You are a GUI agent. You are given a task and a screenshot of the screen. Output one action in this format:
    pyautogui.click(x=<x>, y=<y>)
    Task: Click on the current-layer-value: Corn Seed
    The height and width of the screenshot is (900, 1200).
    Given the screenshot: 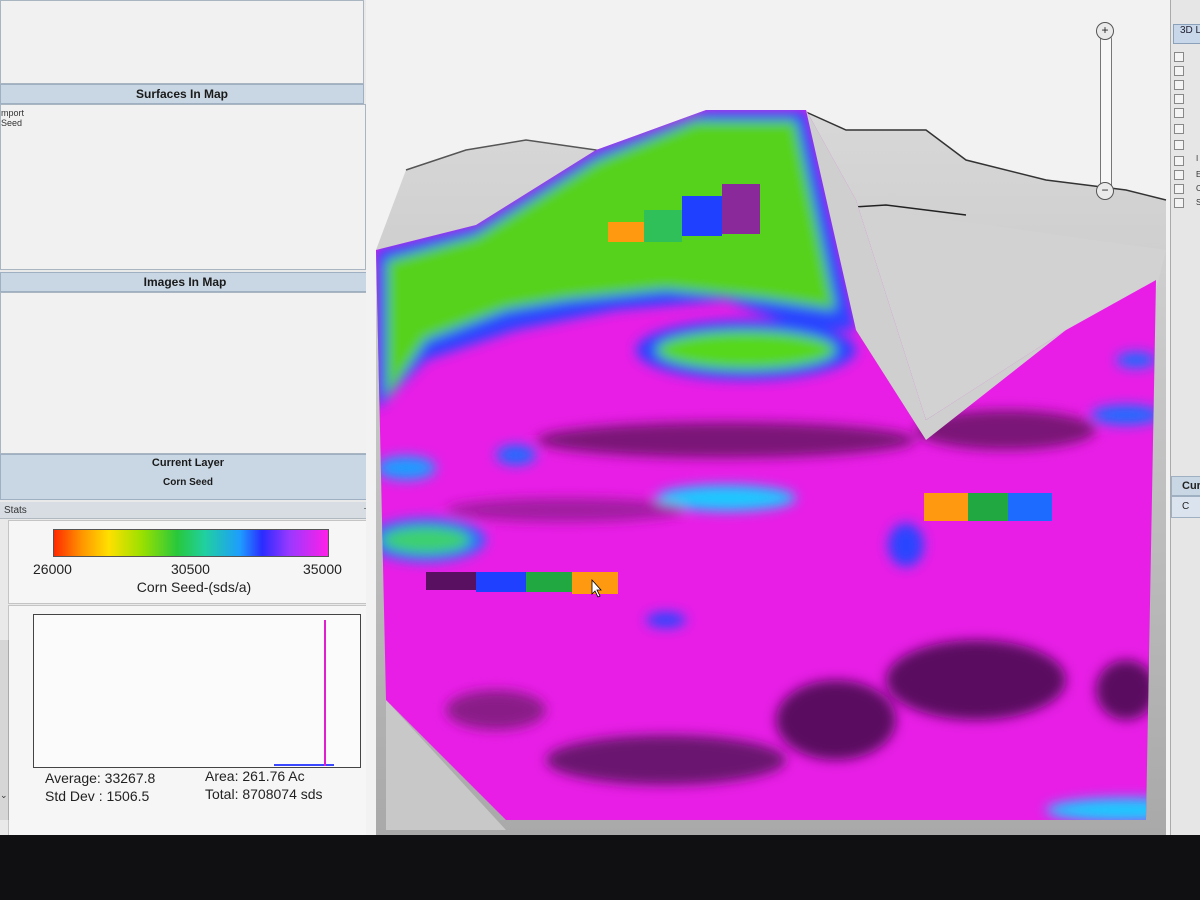 What is the action you would take?
    pyautogui.click(x=188, y=482)
    